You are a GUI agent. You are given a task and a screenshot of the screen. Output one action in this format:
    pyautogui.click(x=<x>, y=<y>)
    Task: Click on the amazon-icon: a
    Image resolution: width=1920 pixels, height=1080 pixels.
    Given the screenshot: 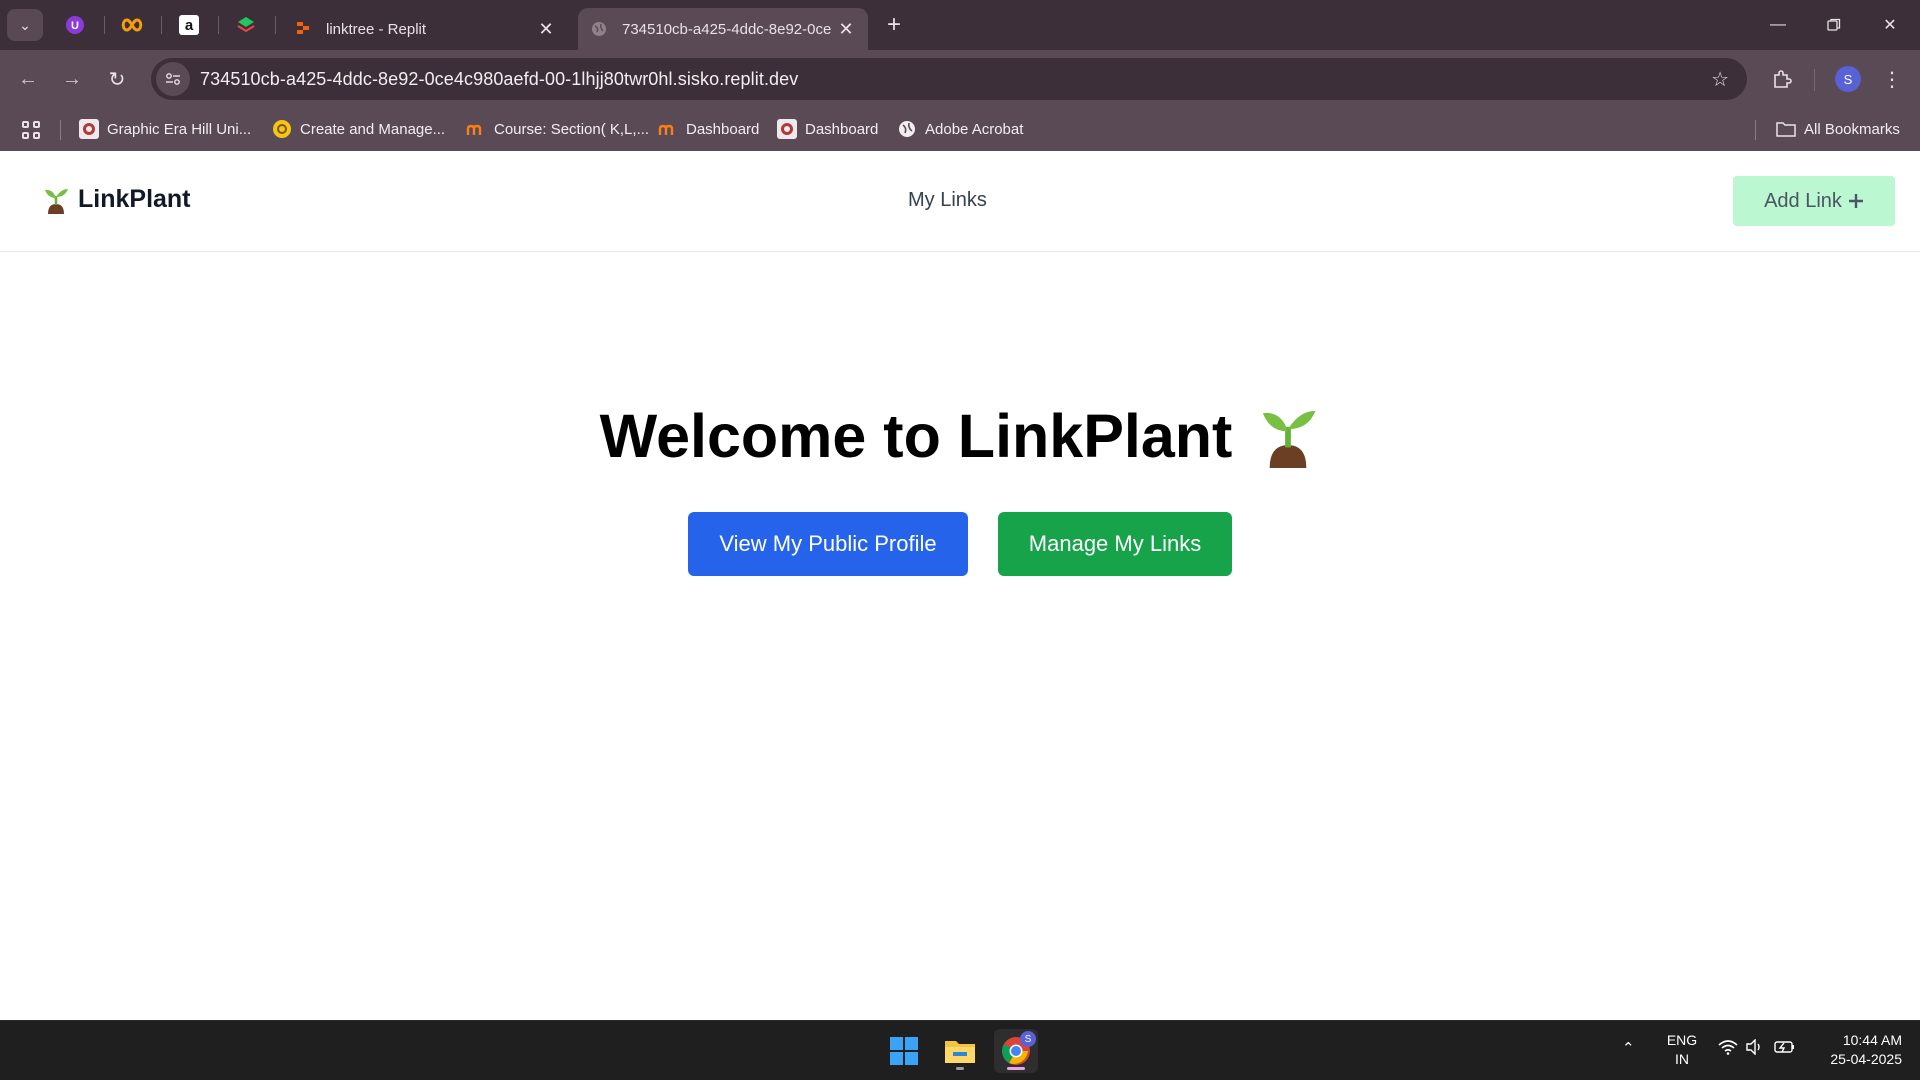 What is the action you would take?
    pyautogui.click(x=189, y=25)
    